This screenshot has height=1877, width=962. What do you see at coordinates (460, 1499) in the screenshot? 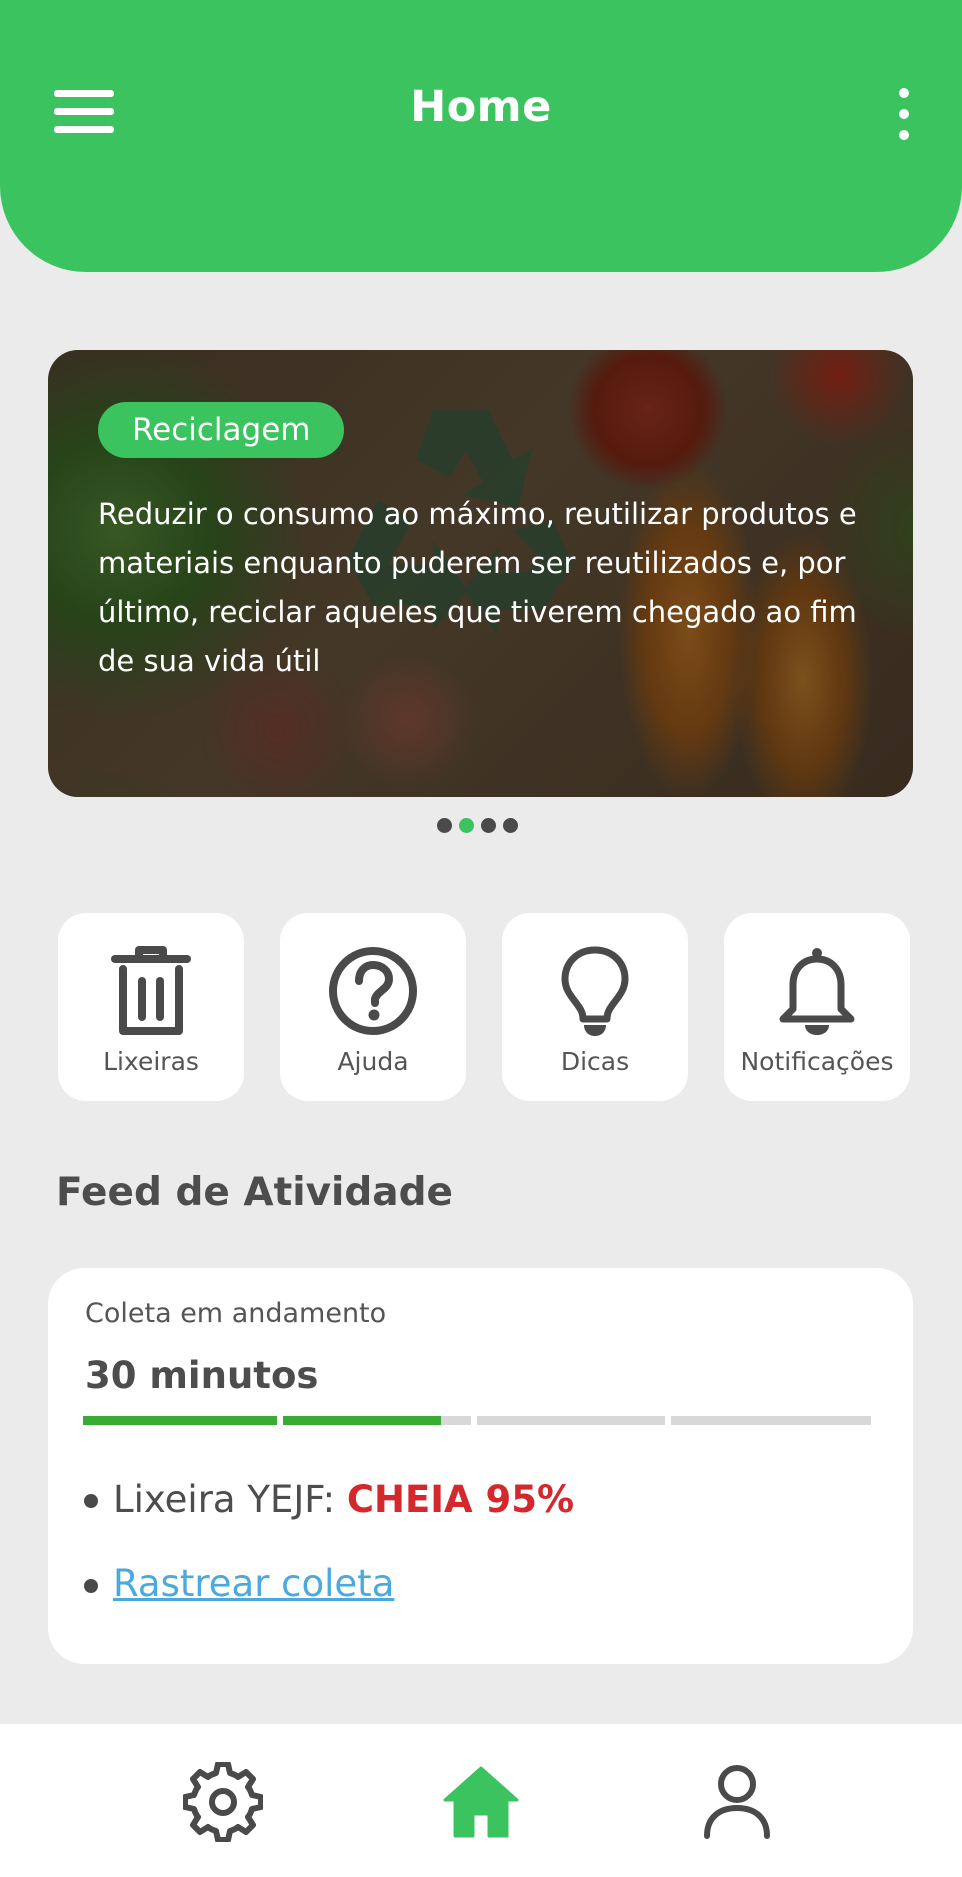
I see `bin-fill-level: CHEIA 95%` at bounding box center [460, 1499].